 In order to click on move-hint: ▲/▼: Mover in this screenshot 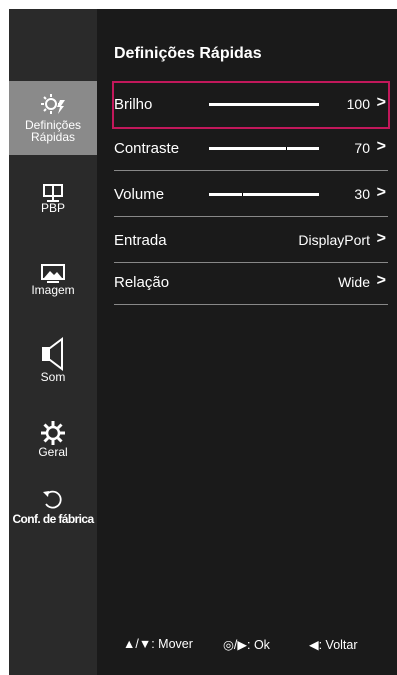, I will do `click(158, 644)`.